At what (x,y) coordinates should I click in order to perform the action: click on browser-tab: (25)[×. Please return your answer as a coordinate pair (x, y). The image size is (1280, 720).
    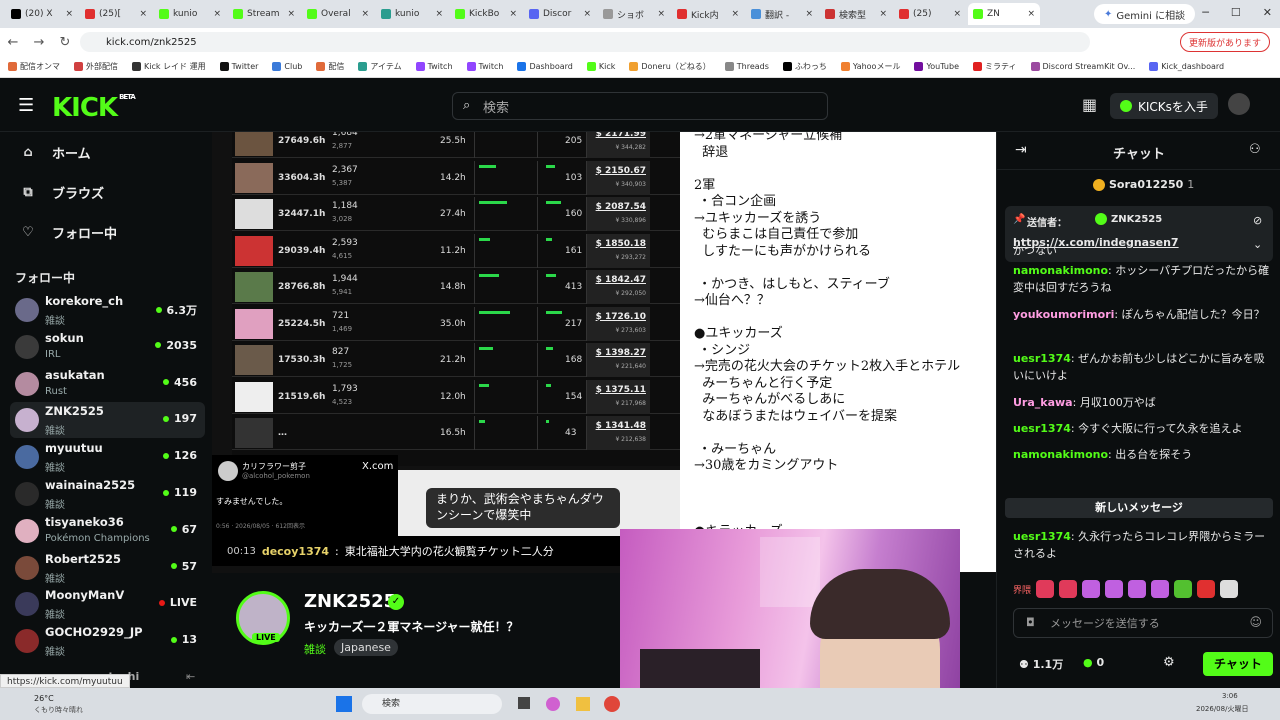
    Looking at the image, I should click on (116, 14).